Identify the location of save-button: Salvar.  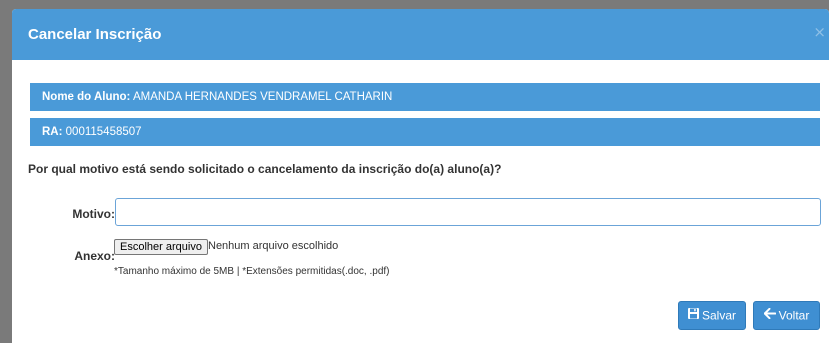
(712, 315).